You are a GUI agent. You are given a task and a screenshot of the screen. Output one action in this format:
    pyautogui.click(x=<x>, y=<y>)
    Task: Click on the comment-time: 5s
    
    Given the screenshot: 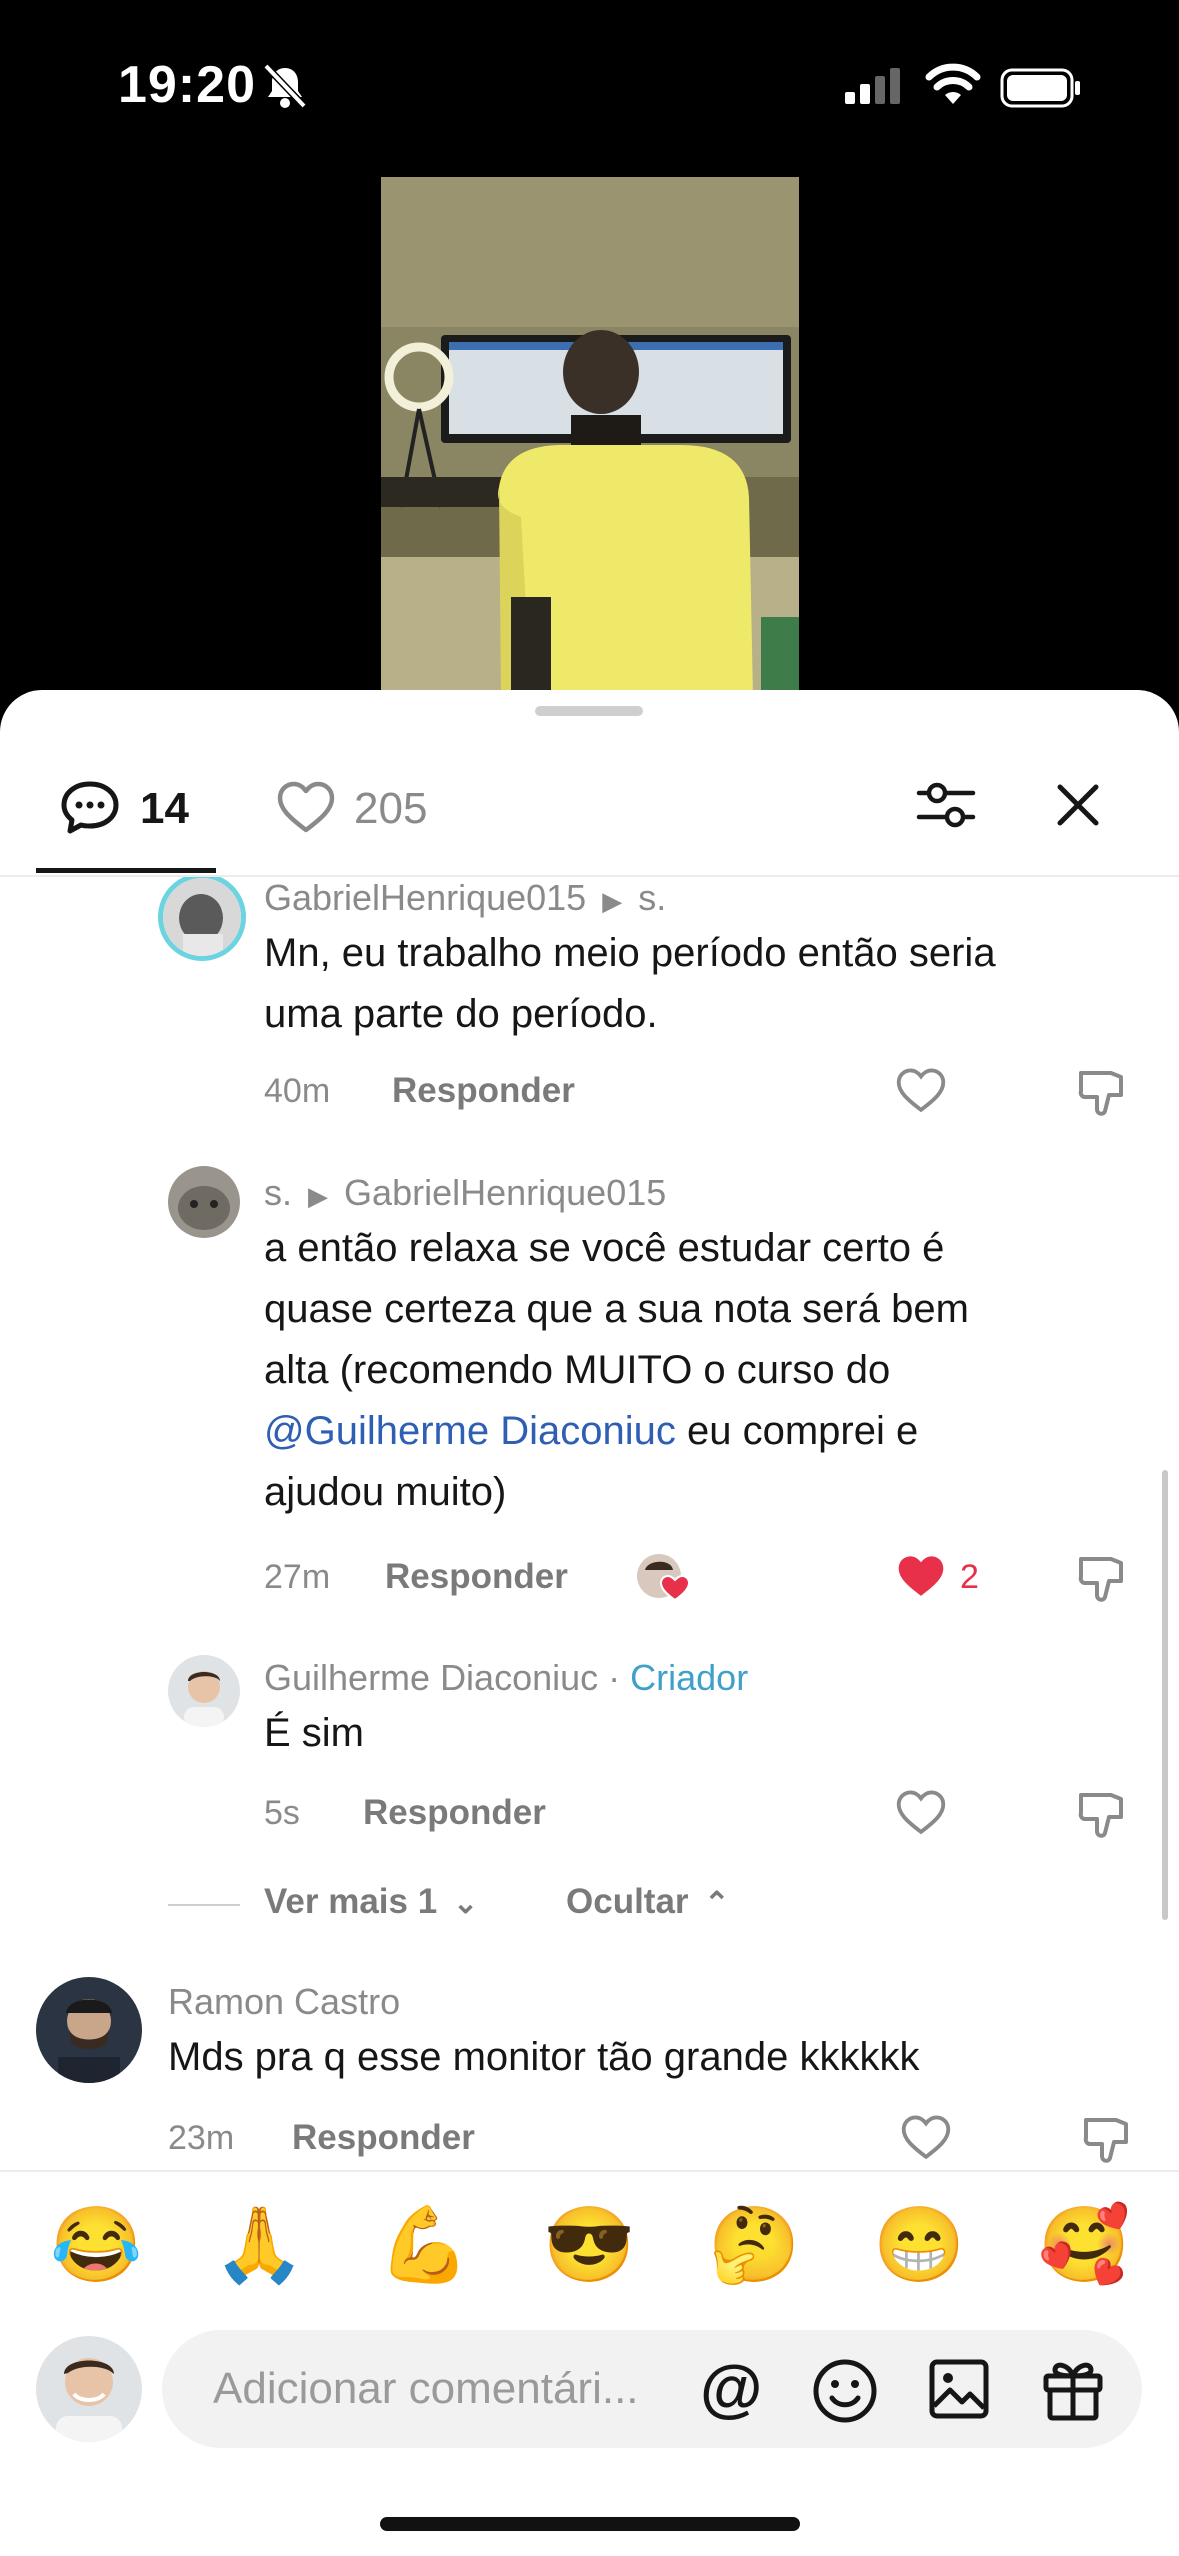 What is the action you would take?
    pyautogui.click(x=282, y=1813)
    